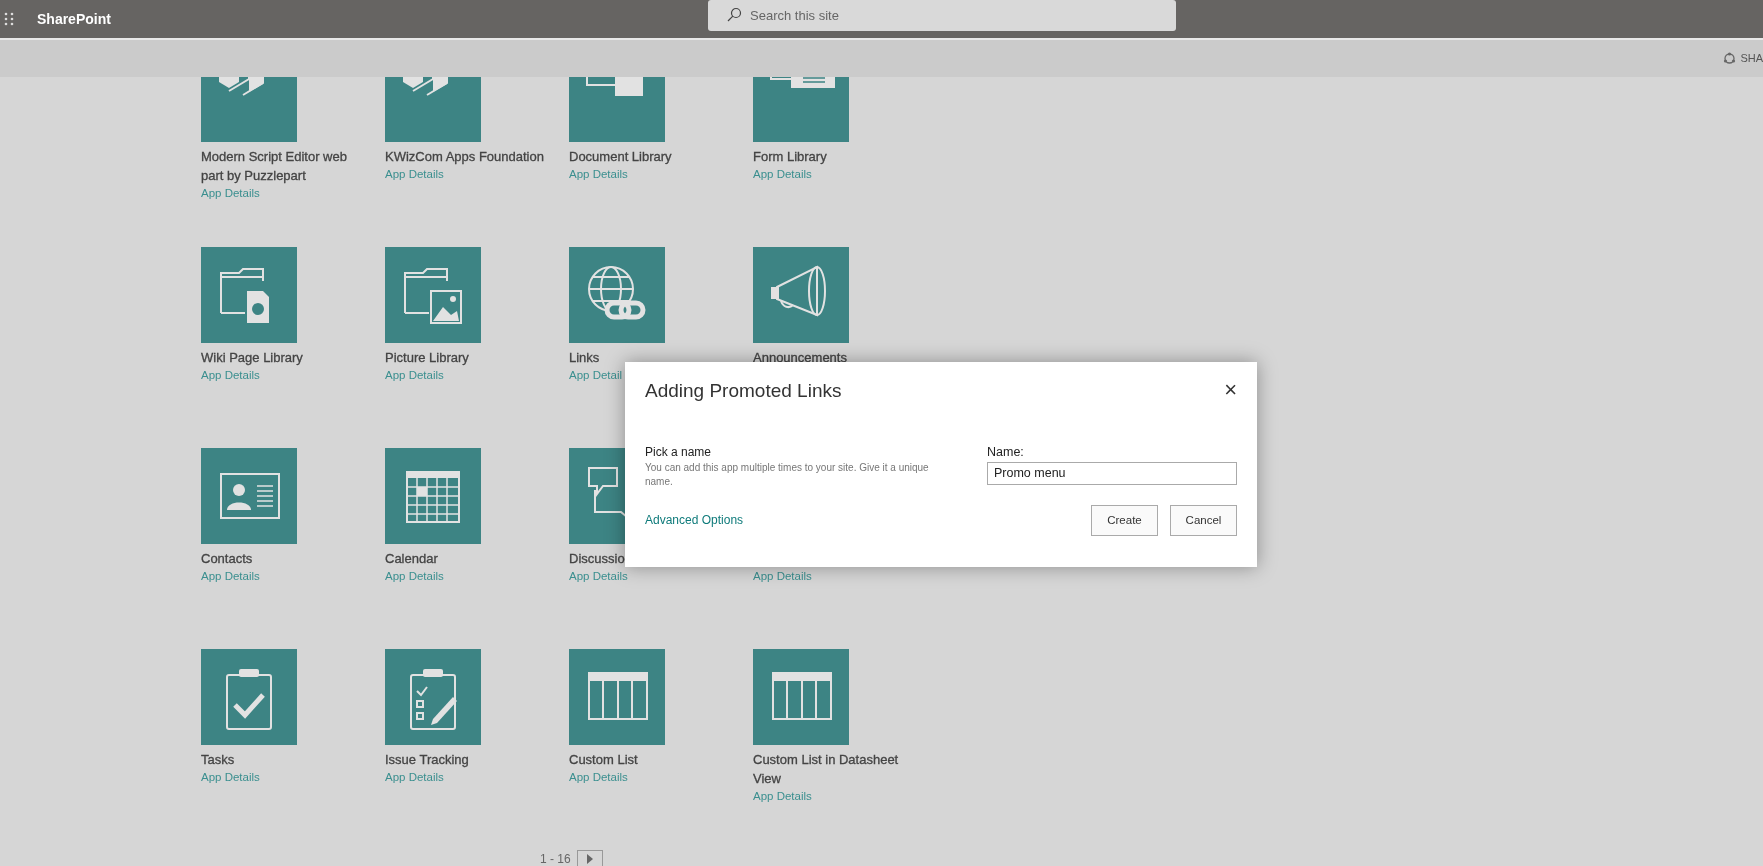 The width and height of the screenshot is (1763, 866). I want to click on app-name: Document Library, so click(649, 156).